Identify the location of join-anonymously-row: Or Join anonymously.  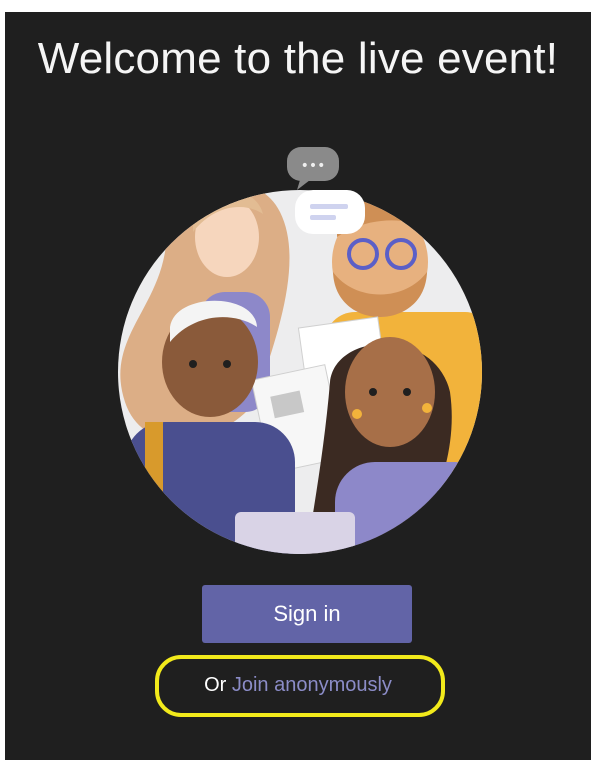
(298, 685).